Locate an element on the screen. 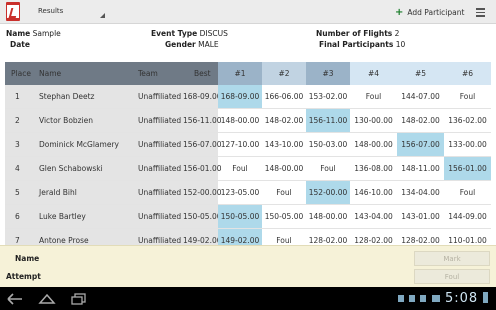 The width and height of the screenshot is (496, 310). final-participants: Final Participants 10 is located at coordinates (362, 44).